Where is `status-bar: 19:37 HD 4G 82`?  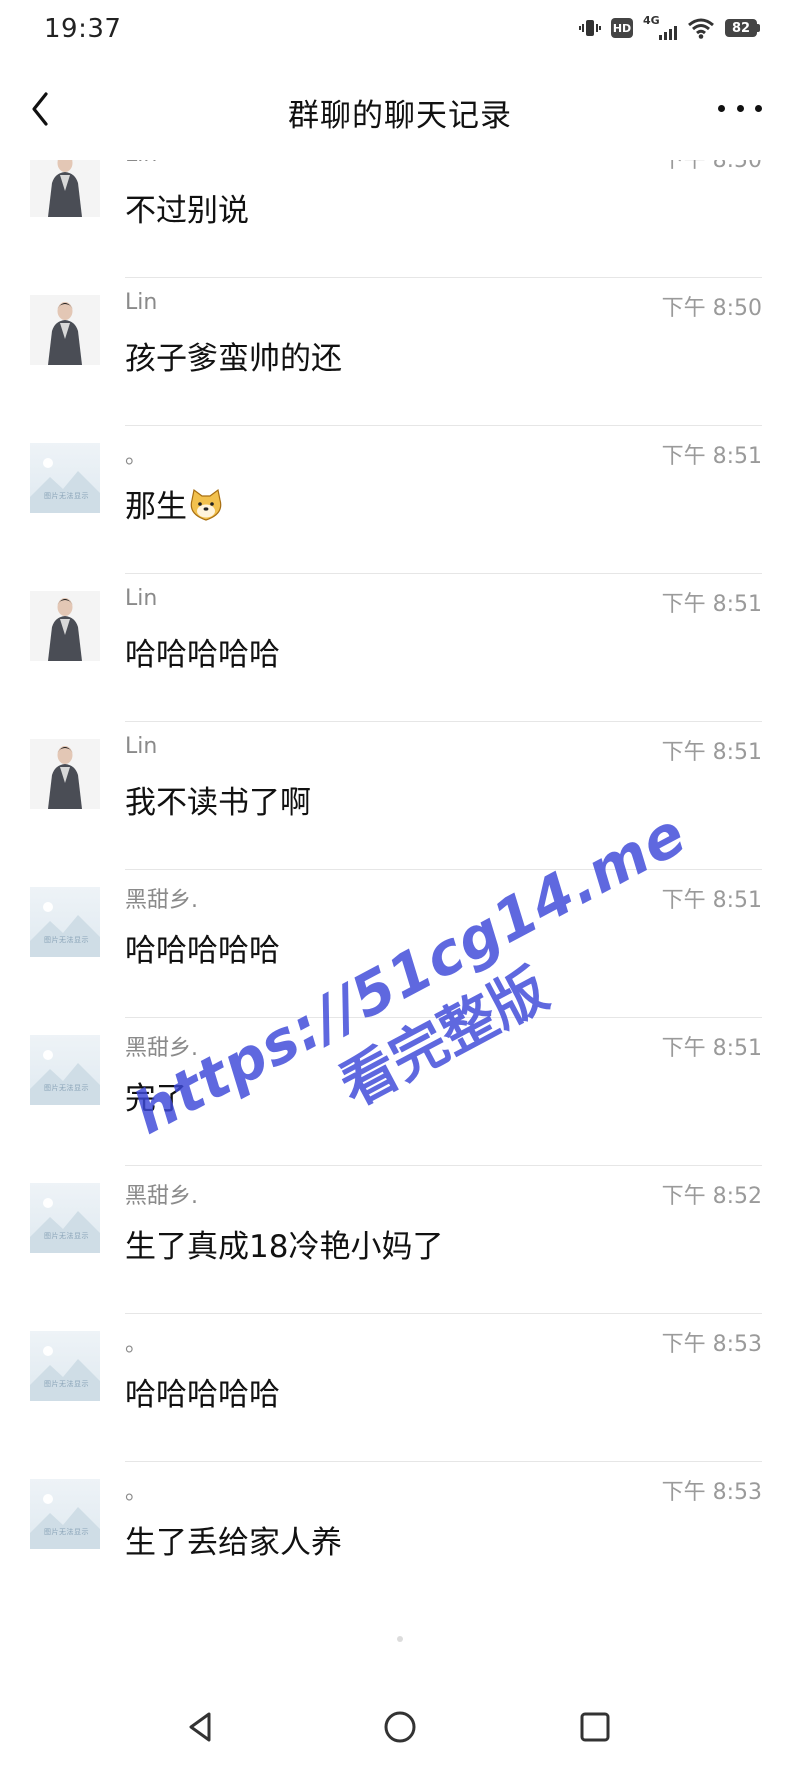
status-bar: 19:37 HD 4G 82 is located at coordinates (400, 30).